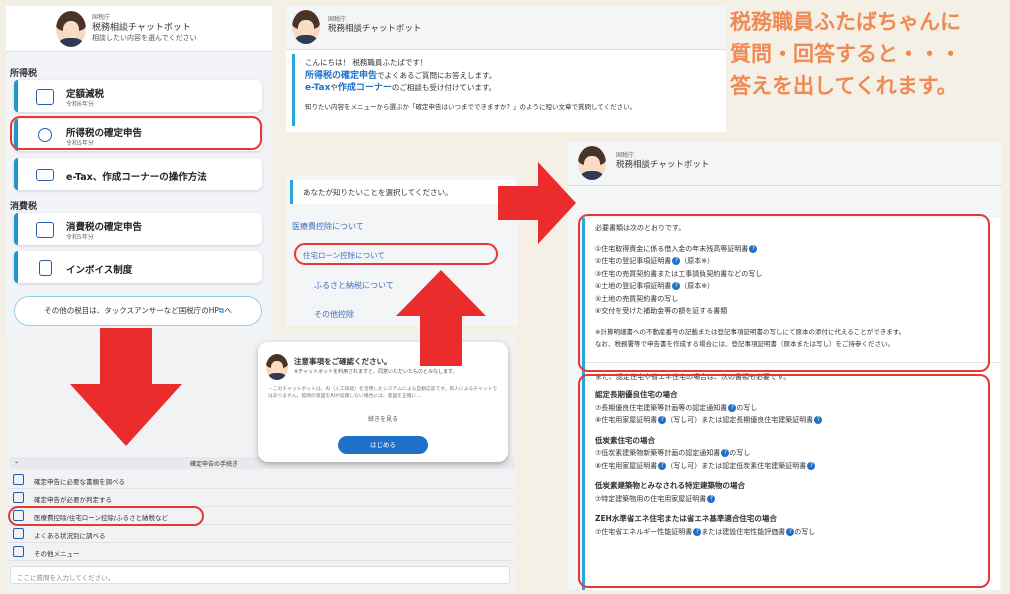 The image size is (1010, 594). What do you see at coordinates (71, 29) in the screenshot?
I see `futaba-avatar` at bounding box center [71, 29].